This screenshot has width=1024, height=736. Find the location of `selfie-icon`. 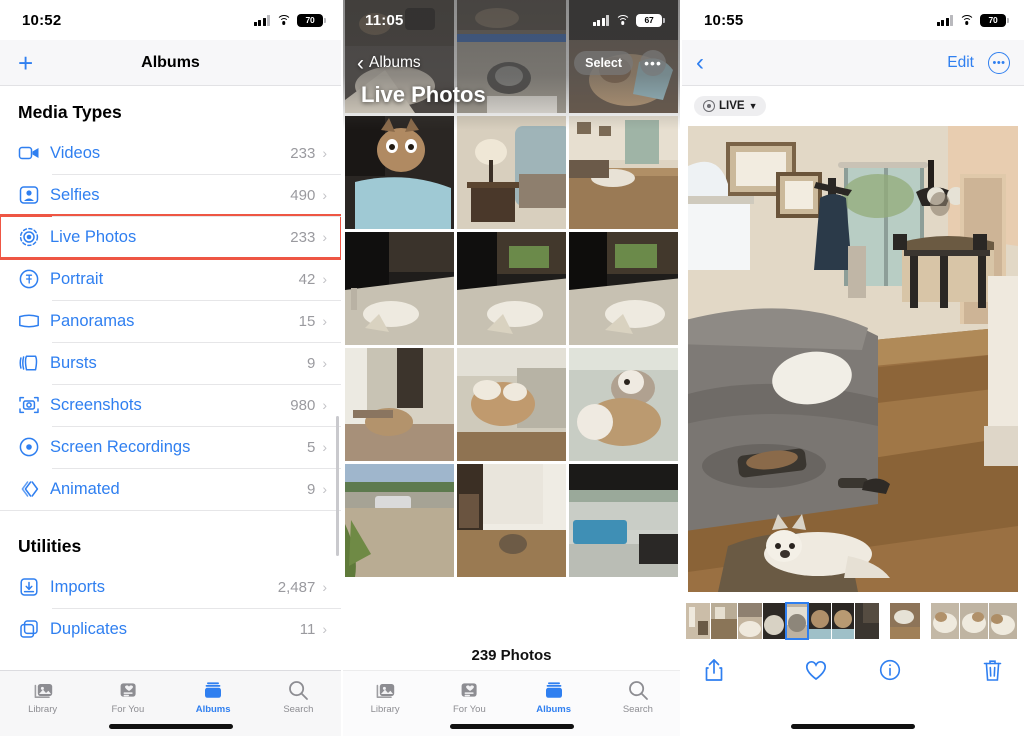

selfie-icon is located at coordinates (32, 195).